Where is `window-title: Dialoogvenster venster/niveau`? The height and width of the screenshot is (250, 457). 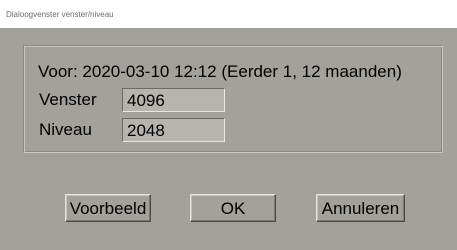
window-title: Dialoogvenster venster/niveau is located at coordinates (60, 14).